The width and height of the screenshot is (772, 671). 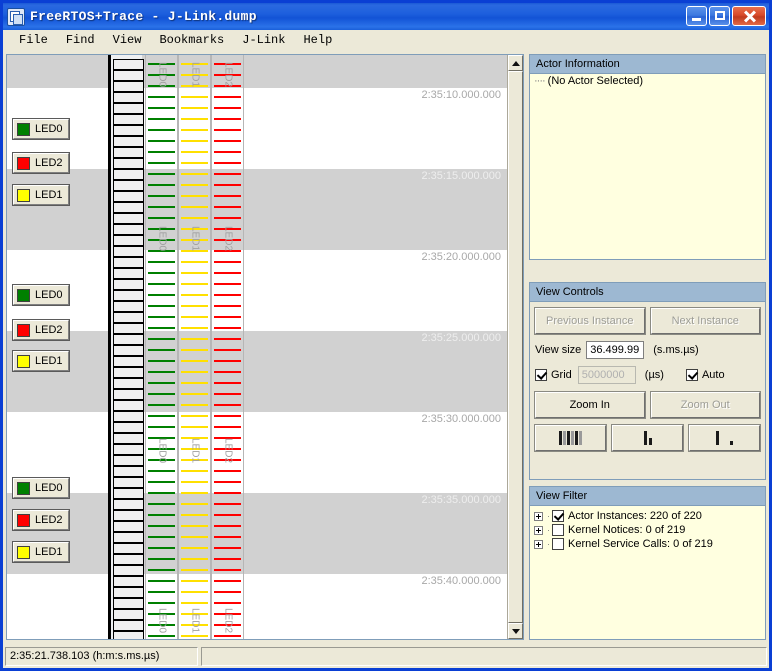 I want to click on menu-item-view: View, so click(x=127, y=40).